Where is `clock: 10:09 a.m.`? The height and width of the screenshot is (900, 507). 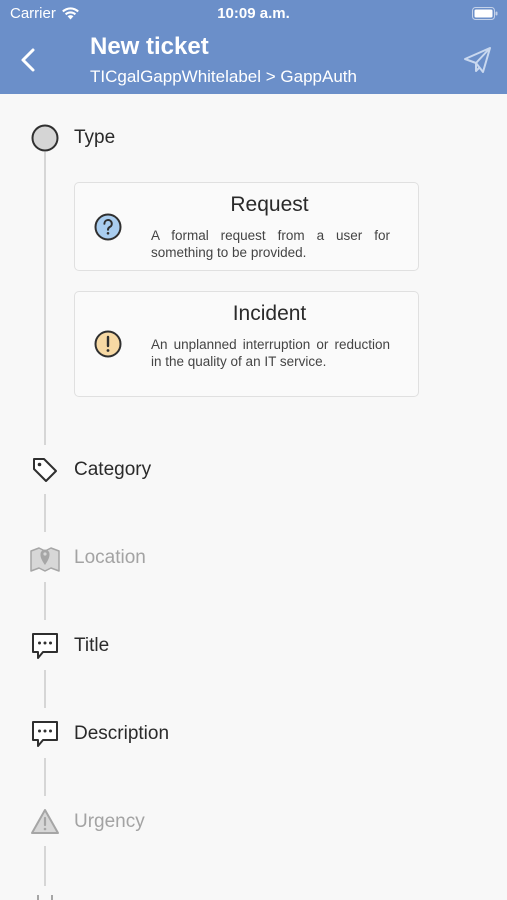 clock: 10:09 a.m. is located at coordinates (253, 13).